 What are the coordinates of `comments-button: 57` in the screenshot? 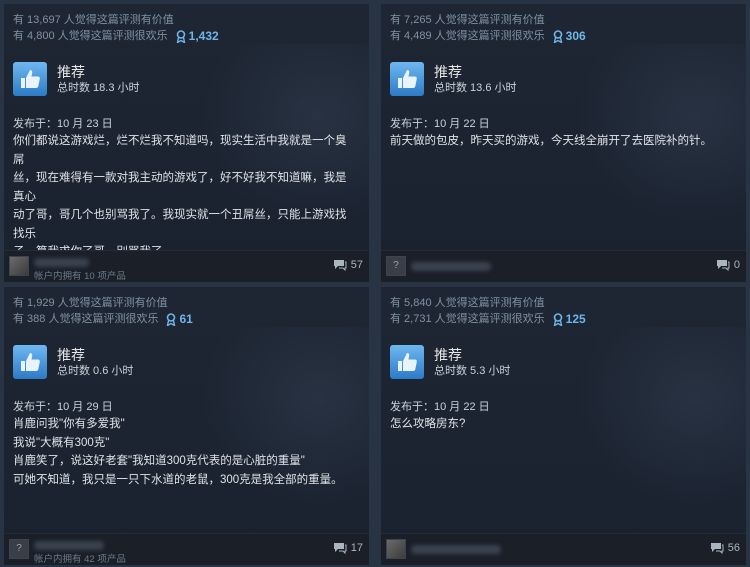 It's located at (348, 265).